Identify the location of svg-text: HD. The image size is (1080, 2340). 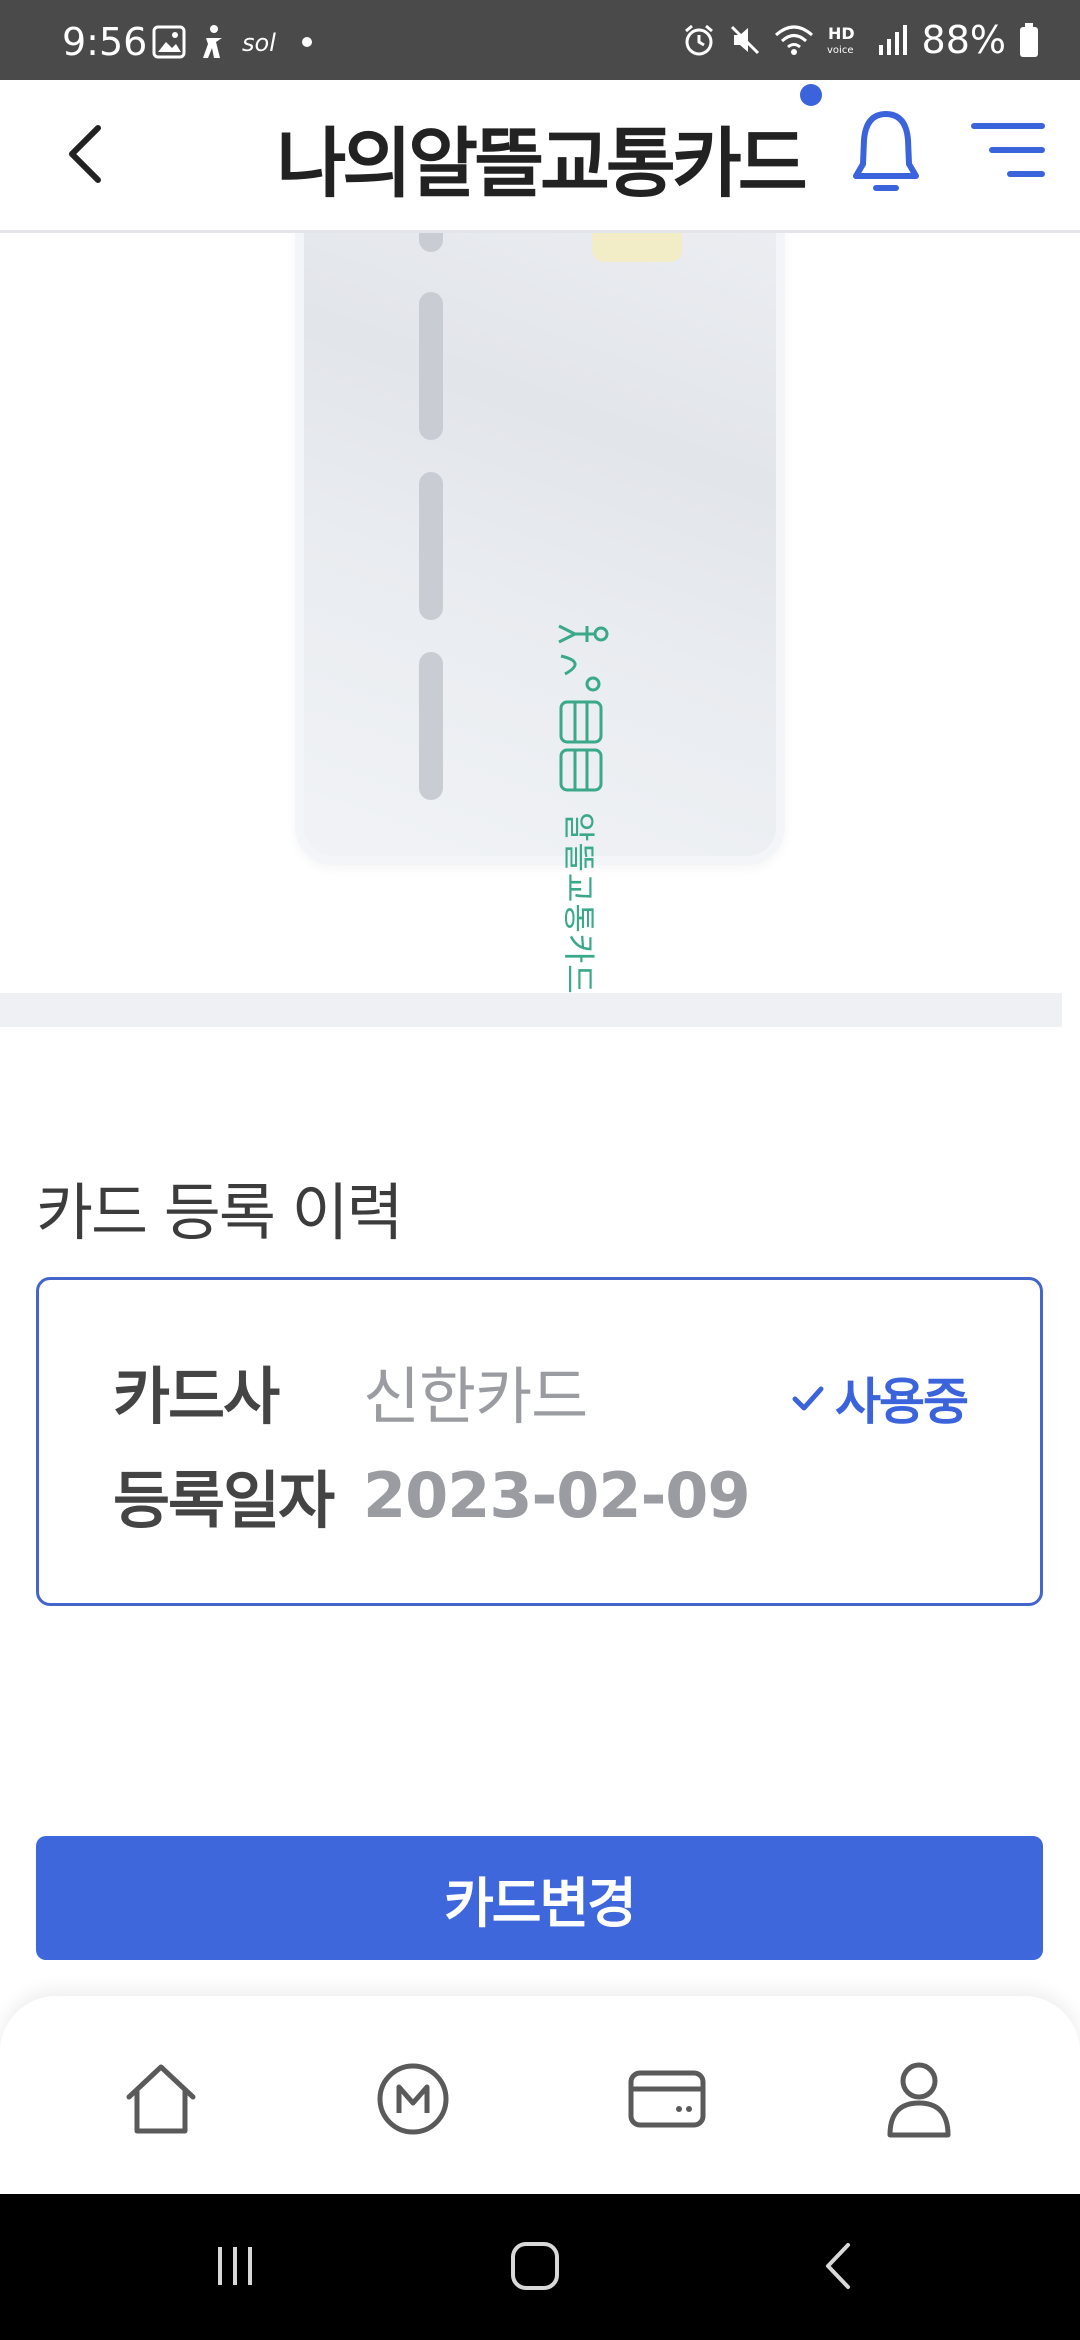
(841, 33).